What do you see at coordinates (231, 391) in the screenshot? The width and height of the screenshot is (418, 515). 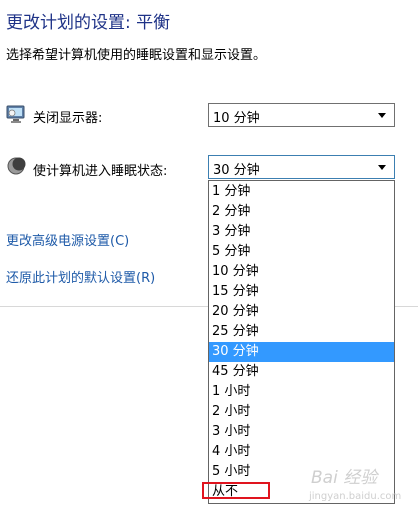 I see `dropdown-option-label: 1 小时` at bounding box center [231, 391].